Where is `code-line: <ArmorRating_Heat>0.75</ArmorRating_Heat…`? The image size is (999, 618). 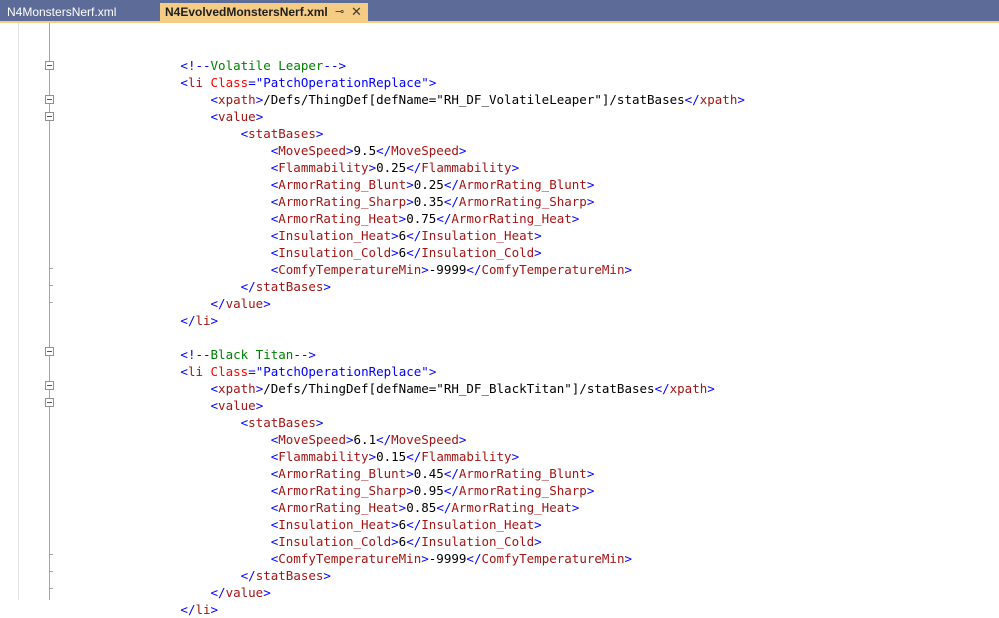 code-line: <ArmorRating_Heat>0.75</ArmorRating_Heat… is located at coordinates (402, 218).